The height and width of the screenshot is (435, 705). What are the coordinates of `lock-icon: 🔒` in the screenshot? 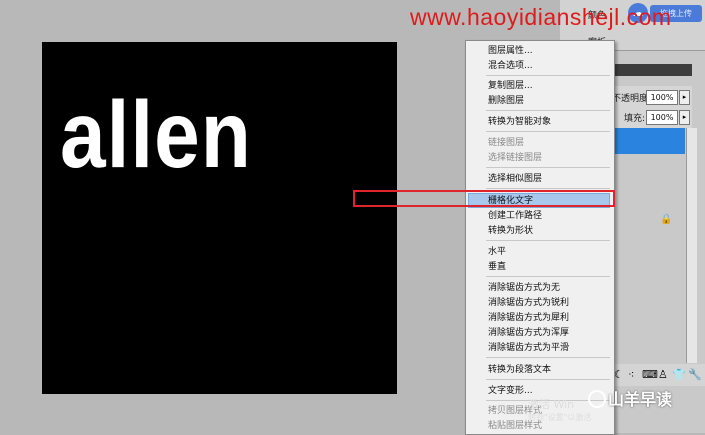 It's located at (666, 219).